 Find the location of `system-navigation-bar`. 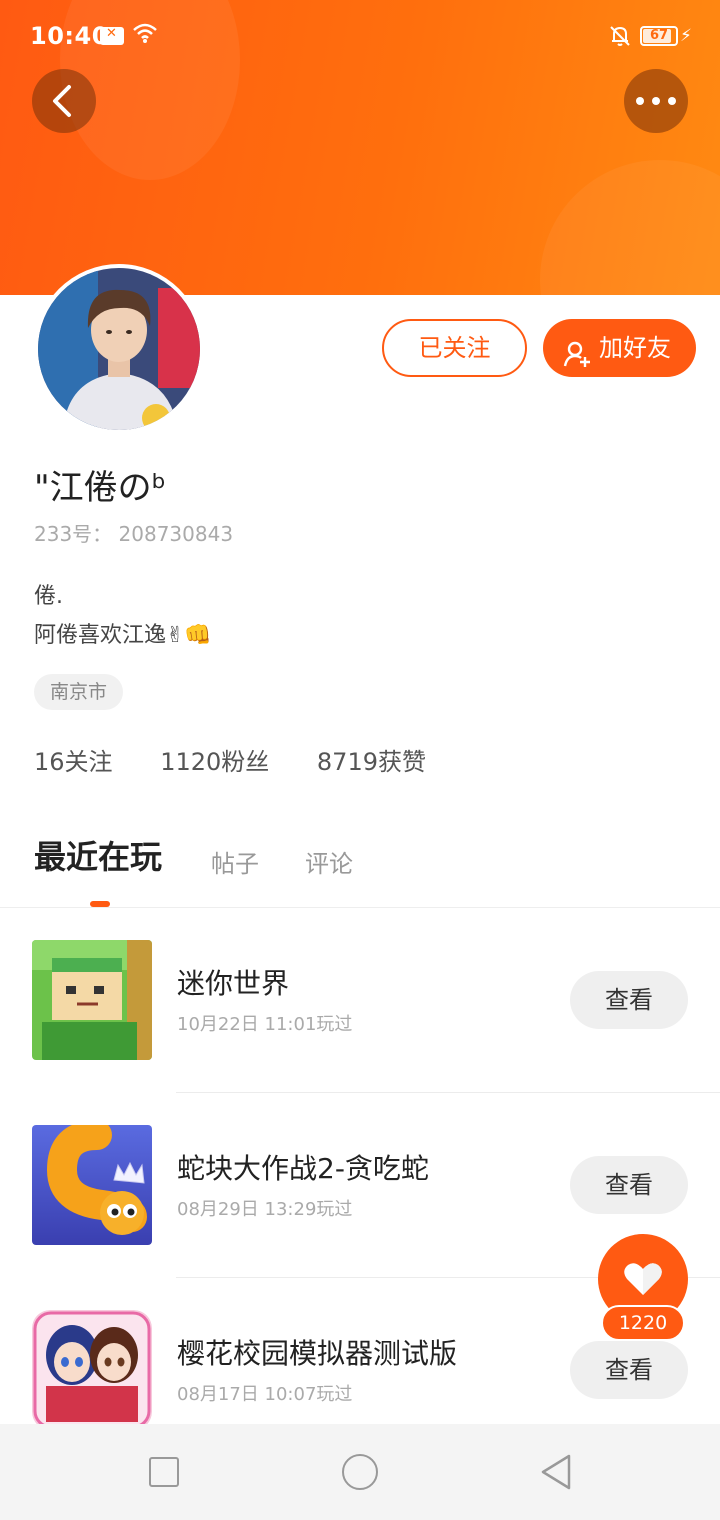

system-navigation-bar is located at coordinates (360, 1472).